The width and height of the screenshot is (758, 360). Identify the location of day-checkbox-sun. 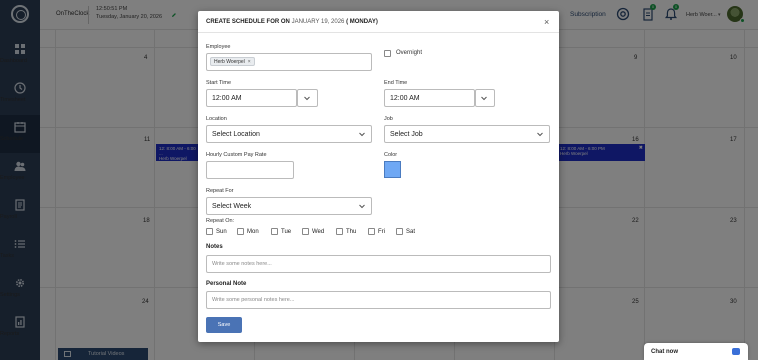
(209, 231).